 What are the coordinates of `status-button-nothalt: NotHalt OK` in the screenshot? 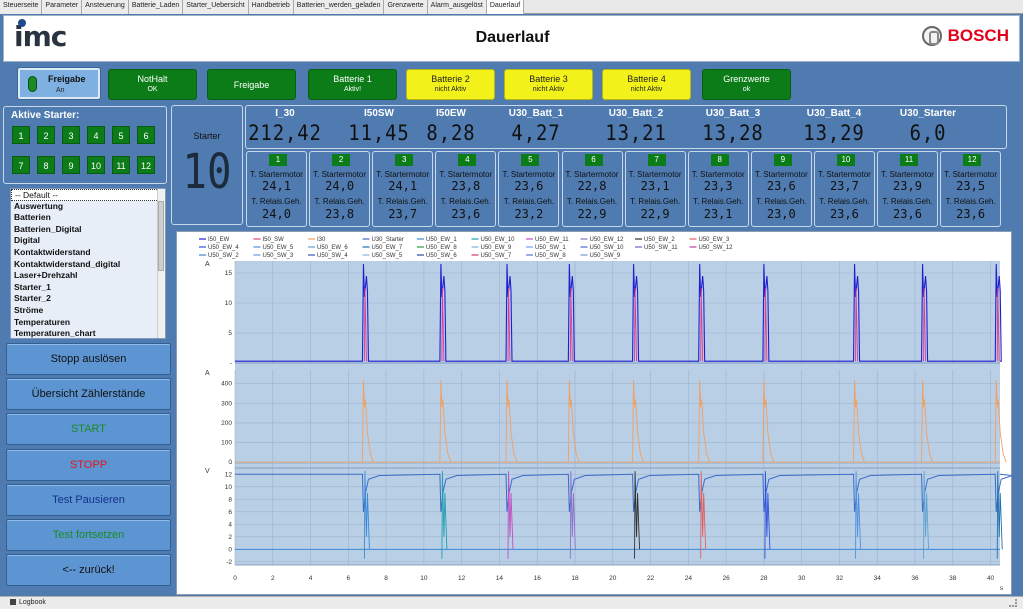 It's located at (152, 84).